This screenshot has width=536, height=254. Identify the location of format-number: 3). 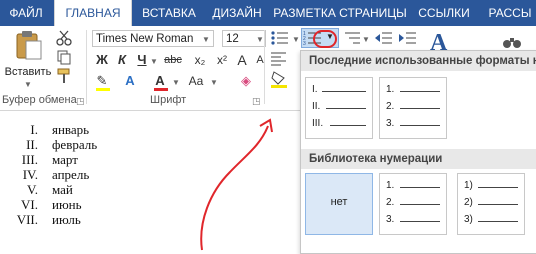
(468, 219).